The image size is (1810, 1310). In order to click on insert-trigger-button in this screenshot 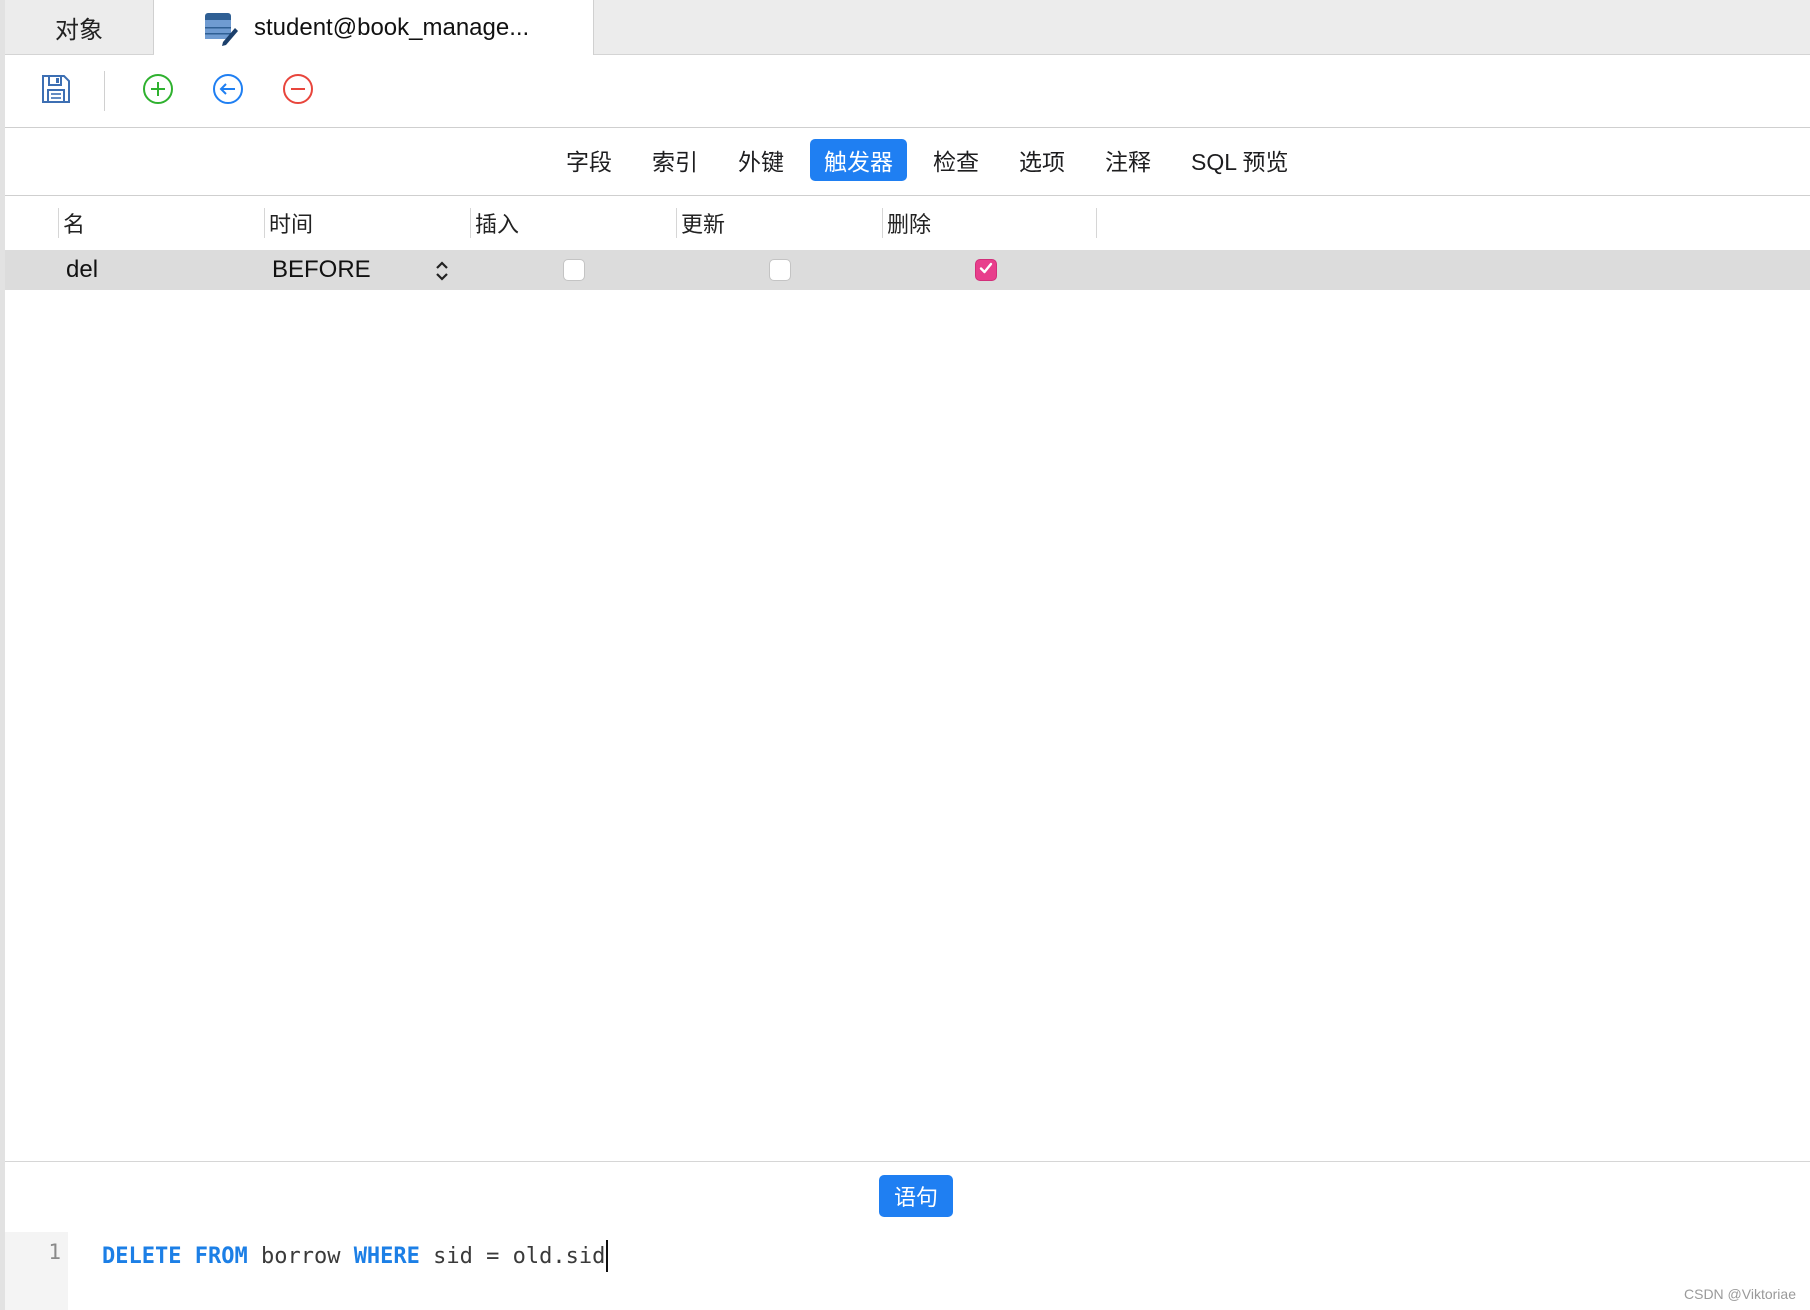, I will do `click(228, 91)`.